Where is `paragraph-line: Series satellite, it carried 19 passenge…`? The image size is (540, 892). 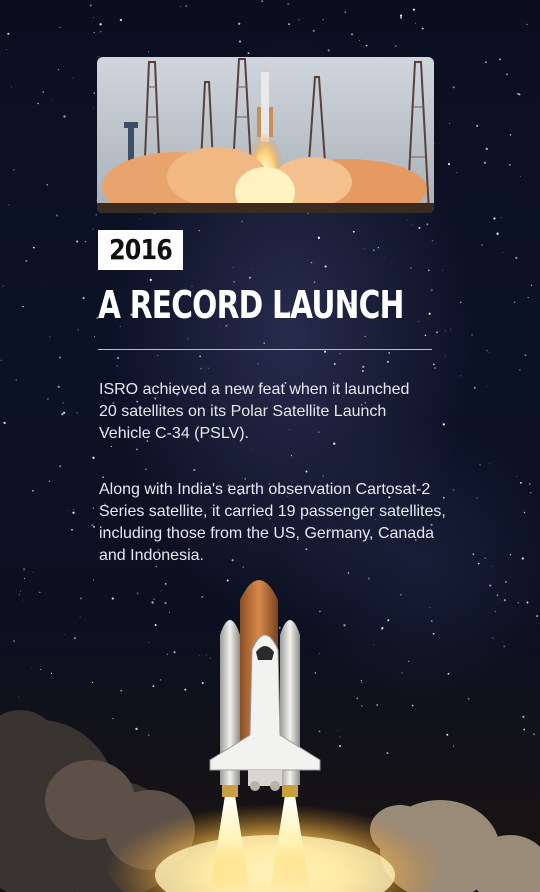
paragraph-line: Series satellite, it carried 19 passenge… is located at coordinates (272, 511).